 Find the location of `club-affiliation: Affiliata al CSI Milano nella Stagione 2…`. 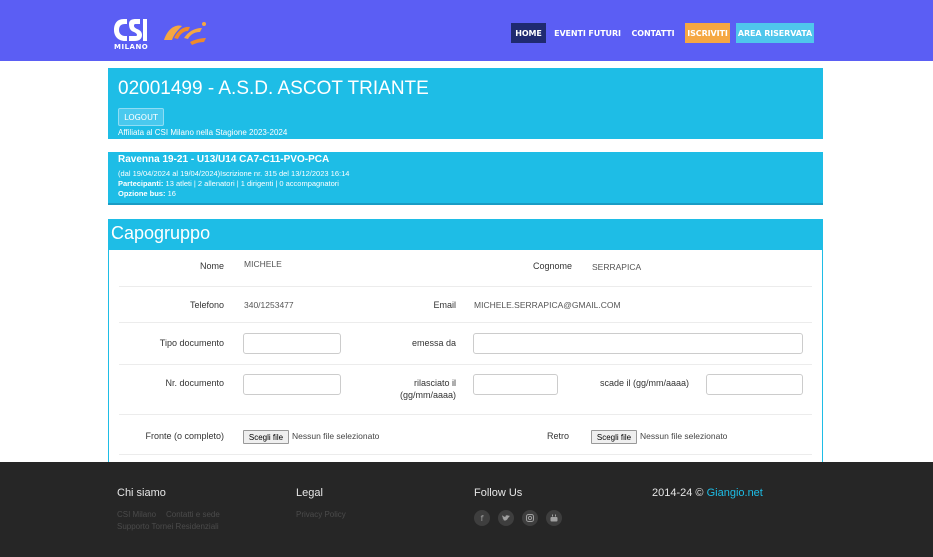

club-affiliation: Affiliata al CSI Milano nella Stagione 2… is located at coordinates (203, 132).